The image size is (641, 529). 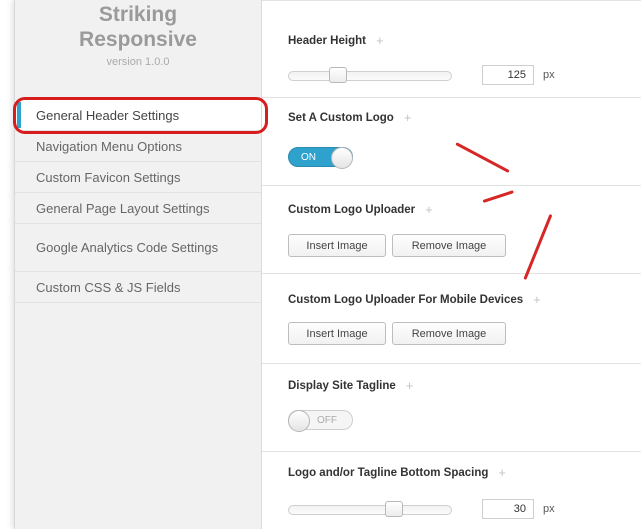 I want to click on sidebar-item-google-analytics: Google Analytics Code Settings, so click(x=138, y=248).